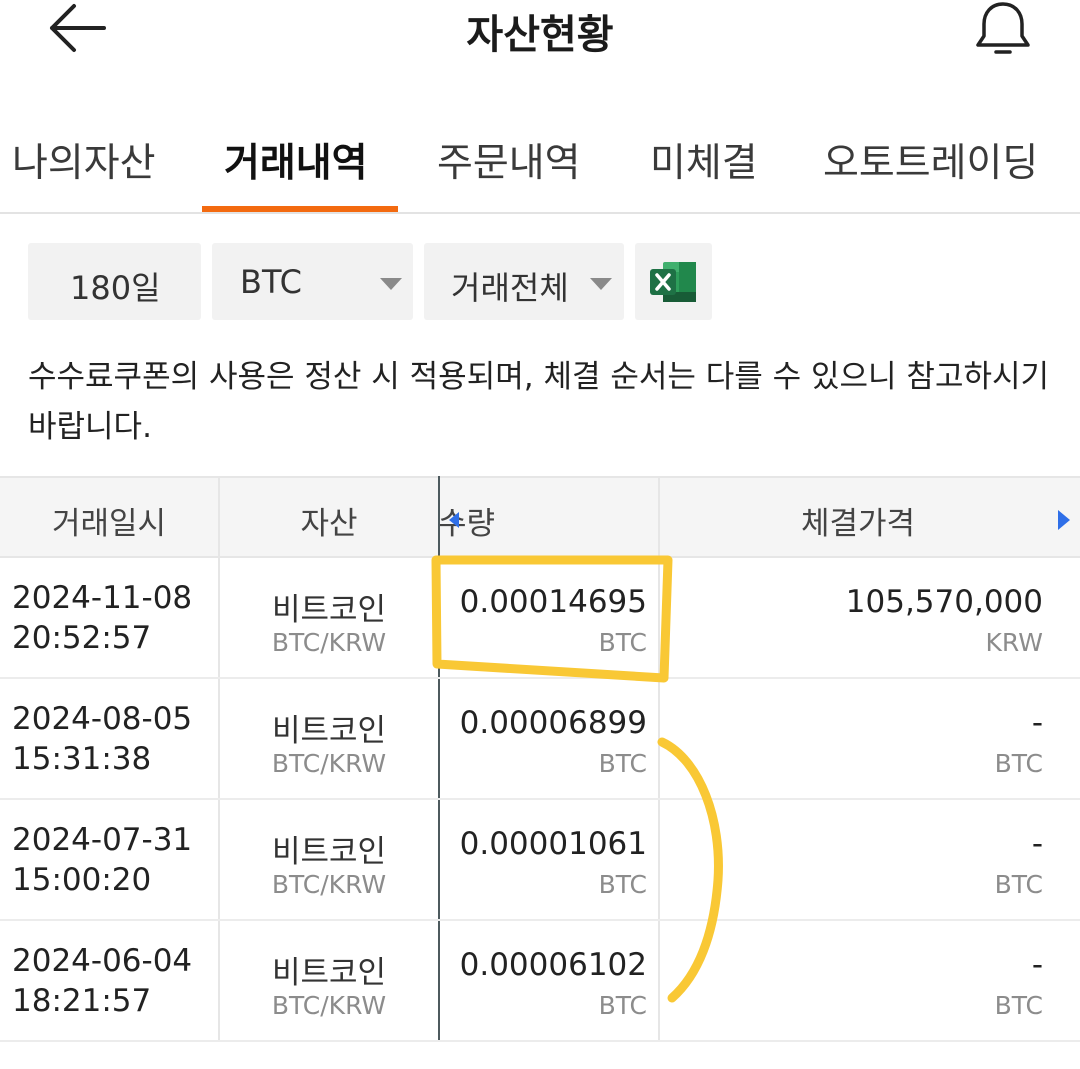 This screenshot has height=1069, width=1080. Describe the element at coordinates (540, 35) in the screenshot. I see `page-title: 자산현황` at that location.